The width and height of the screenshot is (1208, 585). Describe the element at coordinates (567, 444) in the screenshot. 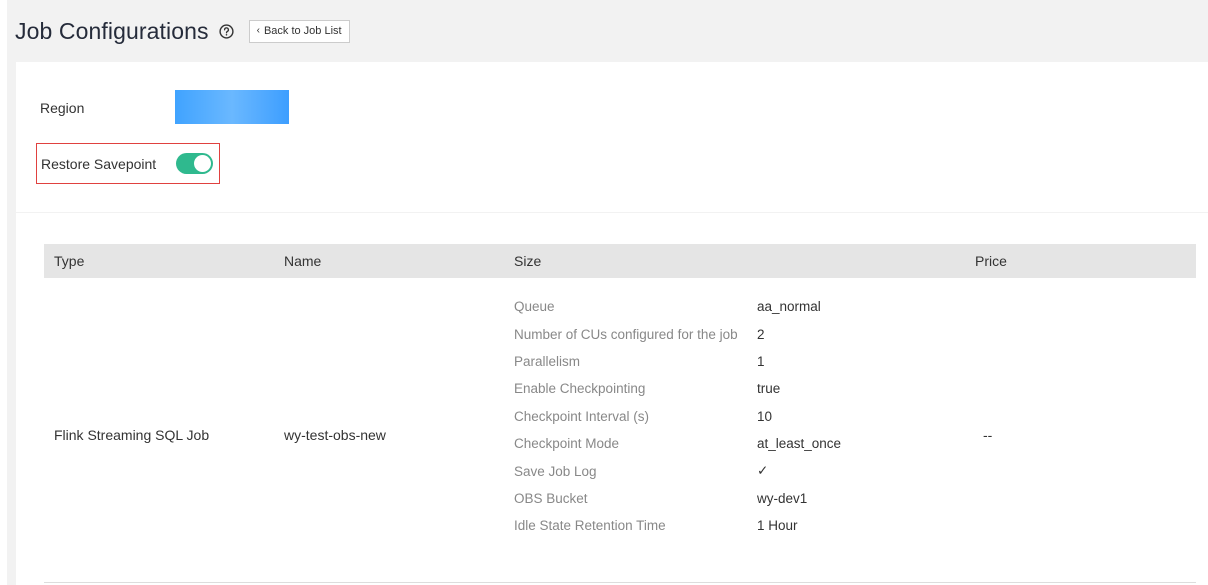

I see `size-key: Checkpoint Mode` at that location.